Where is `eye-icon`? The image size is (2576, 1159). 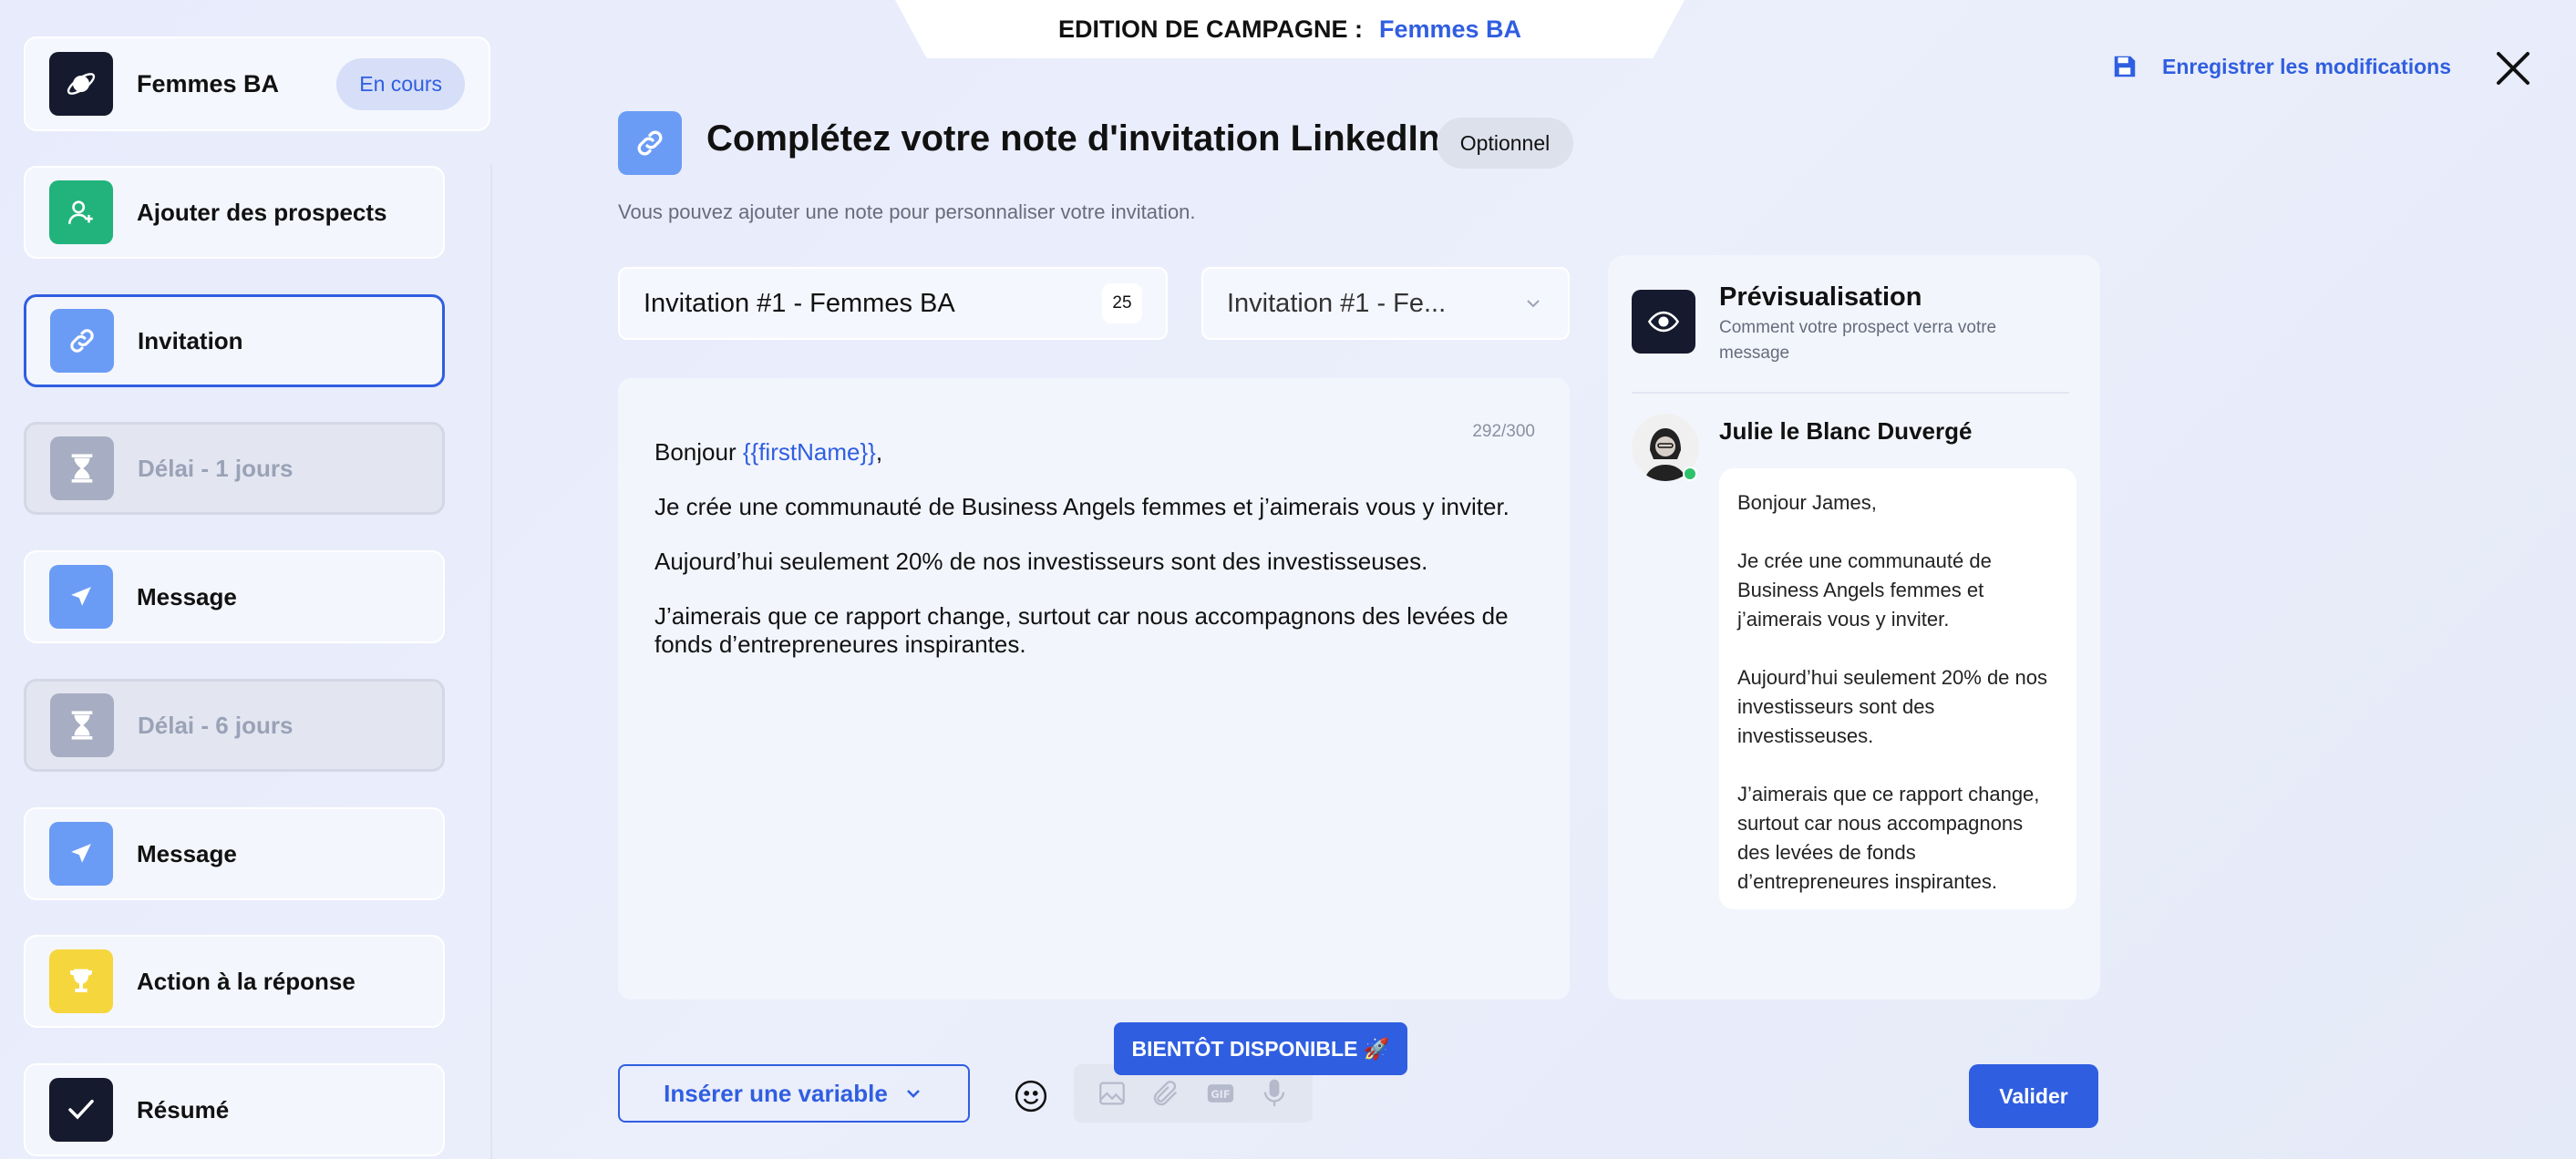
eye-icon is located at coordinates (1663, 322).